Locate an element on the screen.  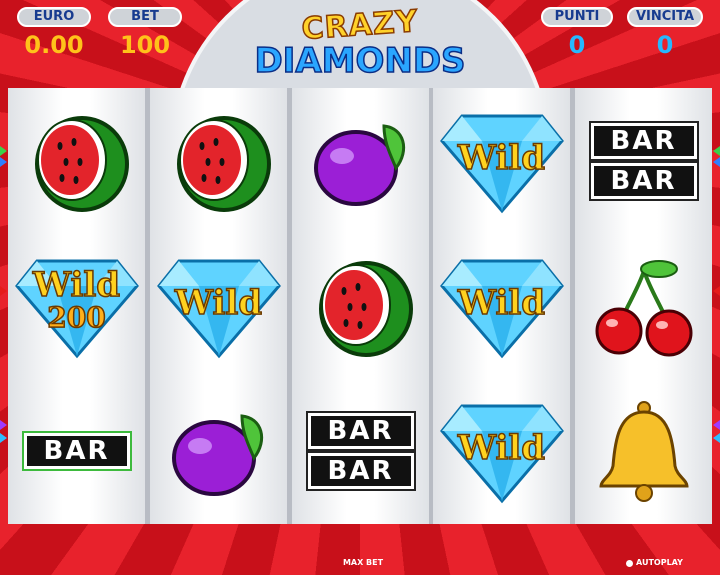
vincita-label: VINCITA is located at coordinates (665, 17).